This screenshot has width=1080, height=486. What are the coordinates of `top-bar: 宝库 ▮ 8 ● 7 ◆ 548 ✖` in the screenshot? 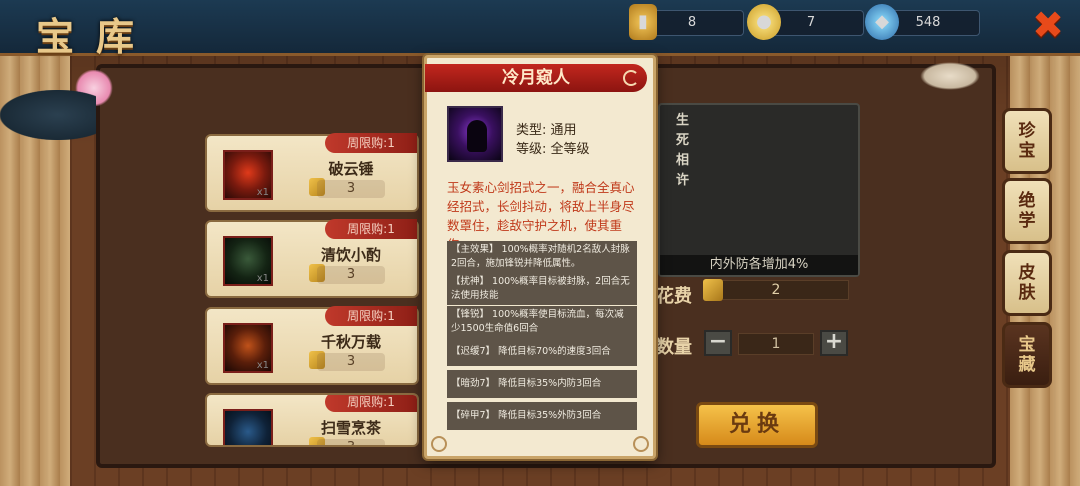 It's located at (540, 29).